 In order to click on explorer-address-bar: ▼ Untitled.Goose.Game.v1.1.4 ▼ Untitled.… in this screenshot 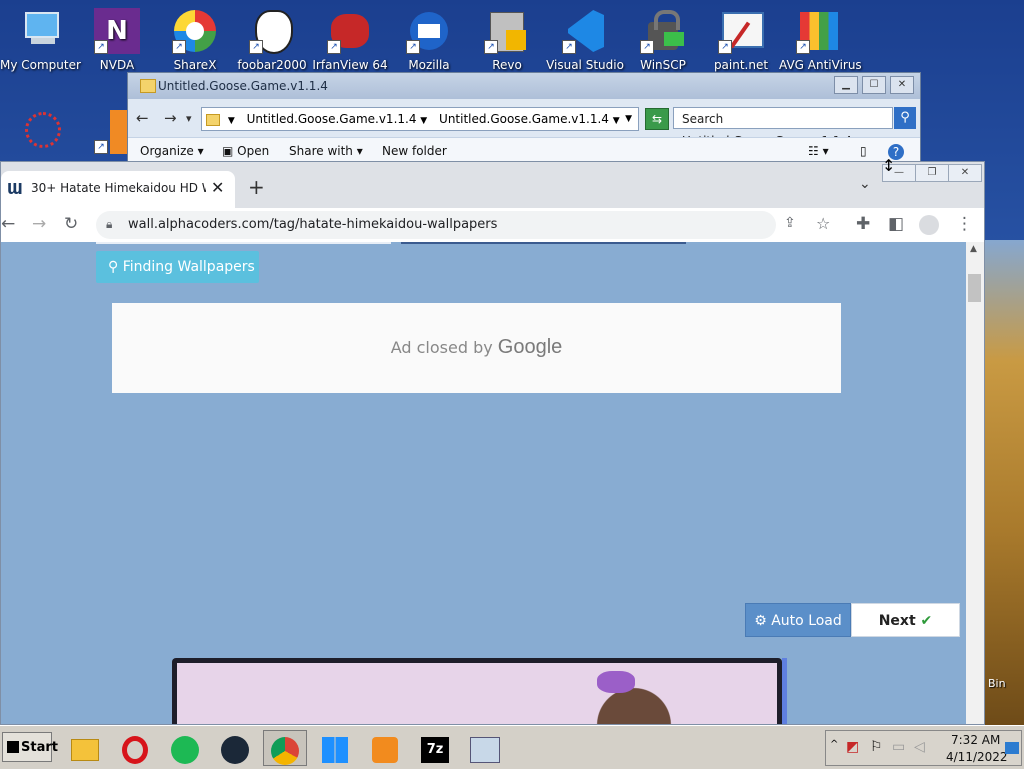, I will do `click(420, 119)`.